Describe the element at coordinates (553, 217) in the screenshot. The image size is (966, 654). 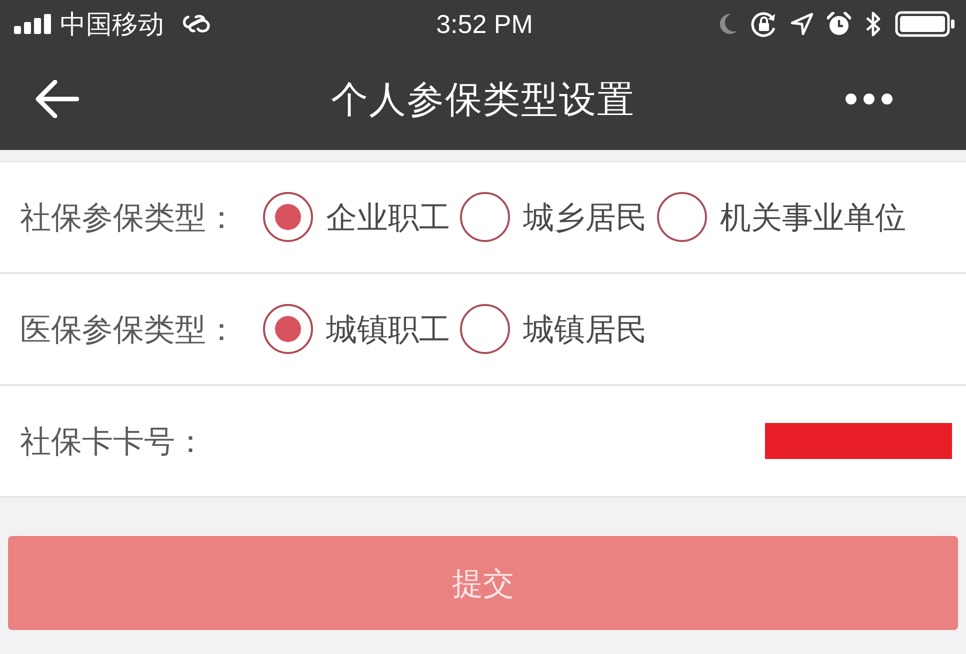
I see `radio-option: 城乡居民` at that location.